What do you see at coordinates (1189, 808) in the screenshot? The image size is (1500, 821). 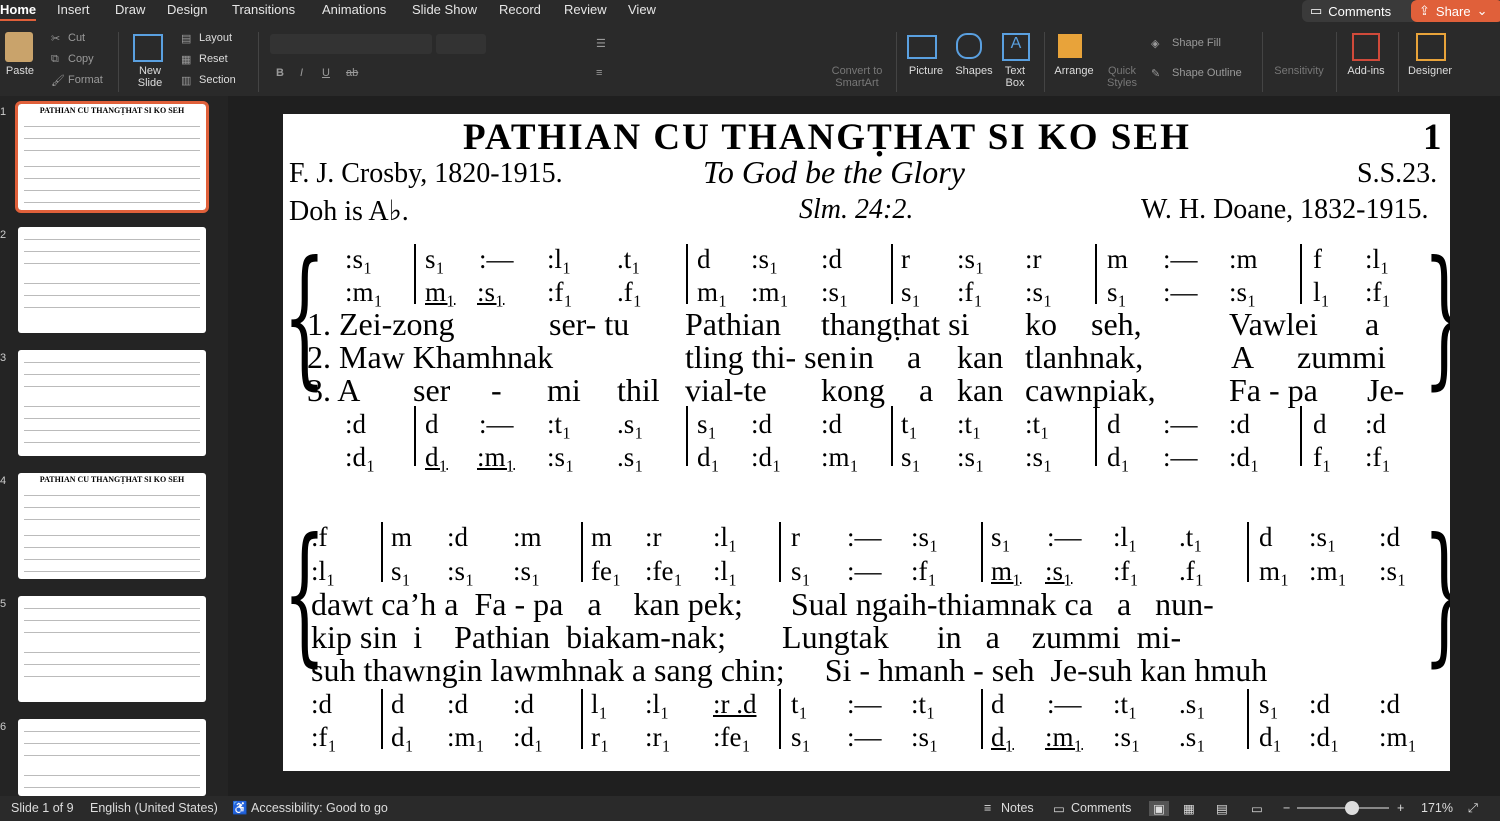 I see `slide-sorter-icon: ▦` at bounding box center [1189, 808].